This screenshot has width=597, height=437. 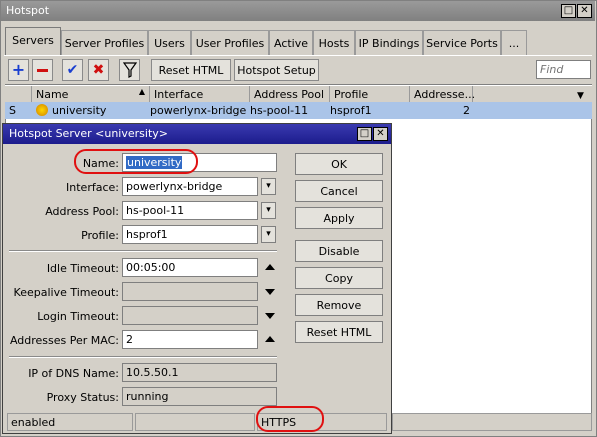 I want to click on column-header-name: Name ▲, so click(x=91, y=94).